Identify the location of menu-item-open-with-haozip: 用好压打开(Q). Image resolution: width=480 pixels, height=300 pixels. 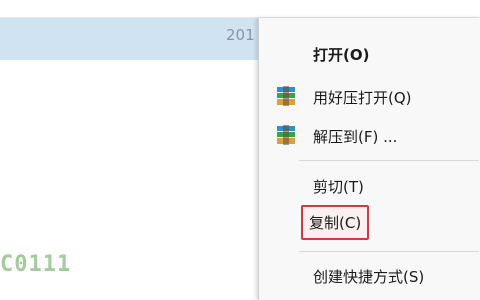
(369, 96).